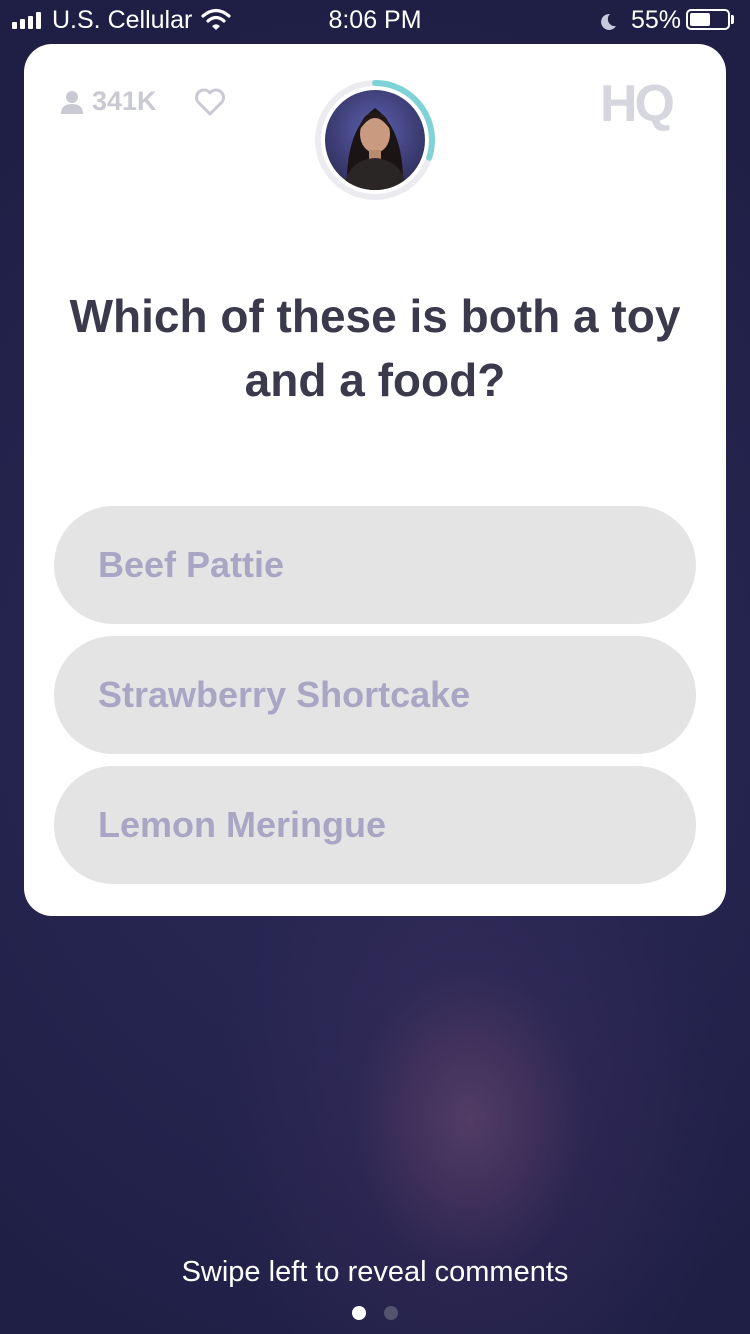 The image size is (750, 1334). I want to click on host-avatar, so click(375, 140).